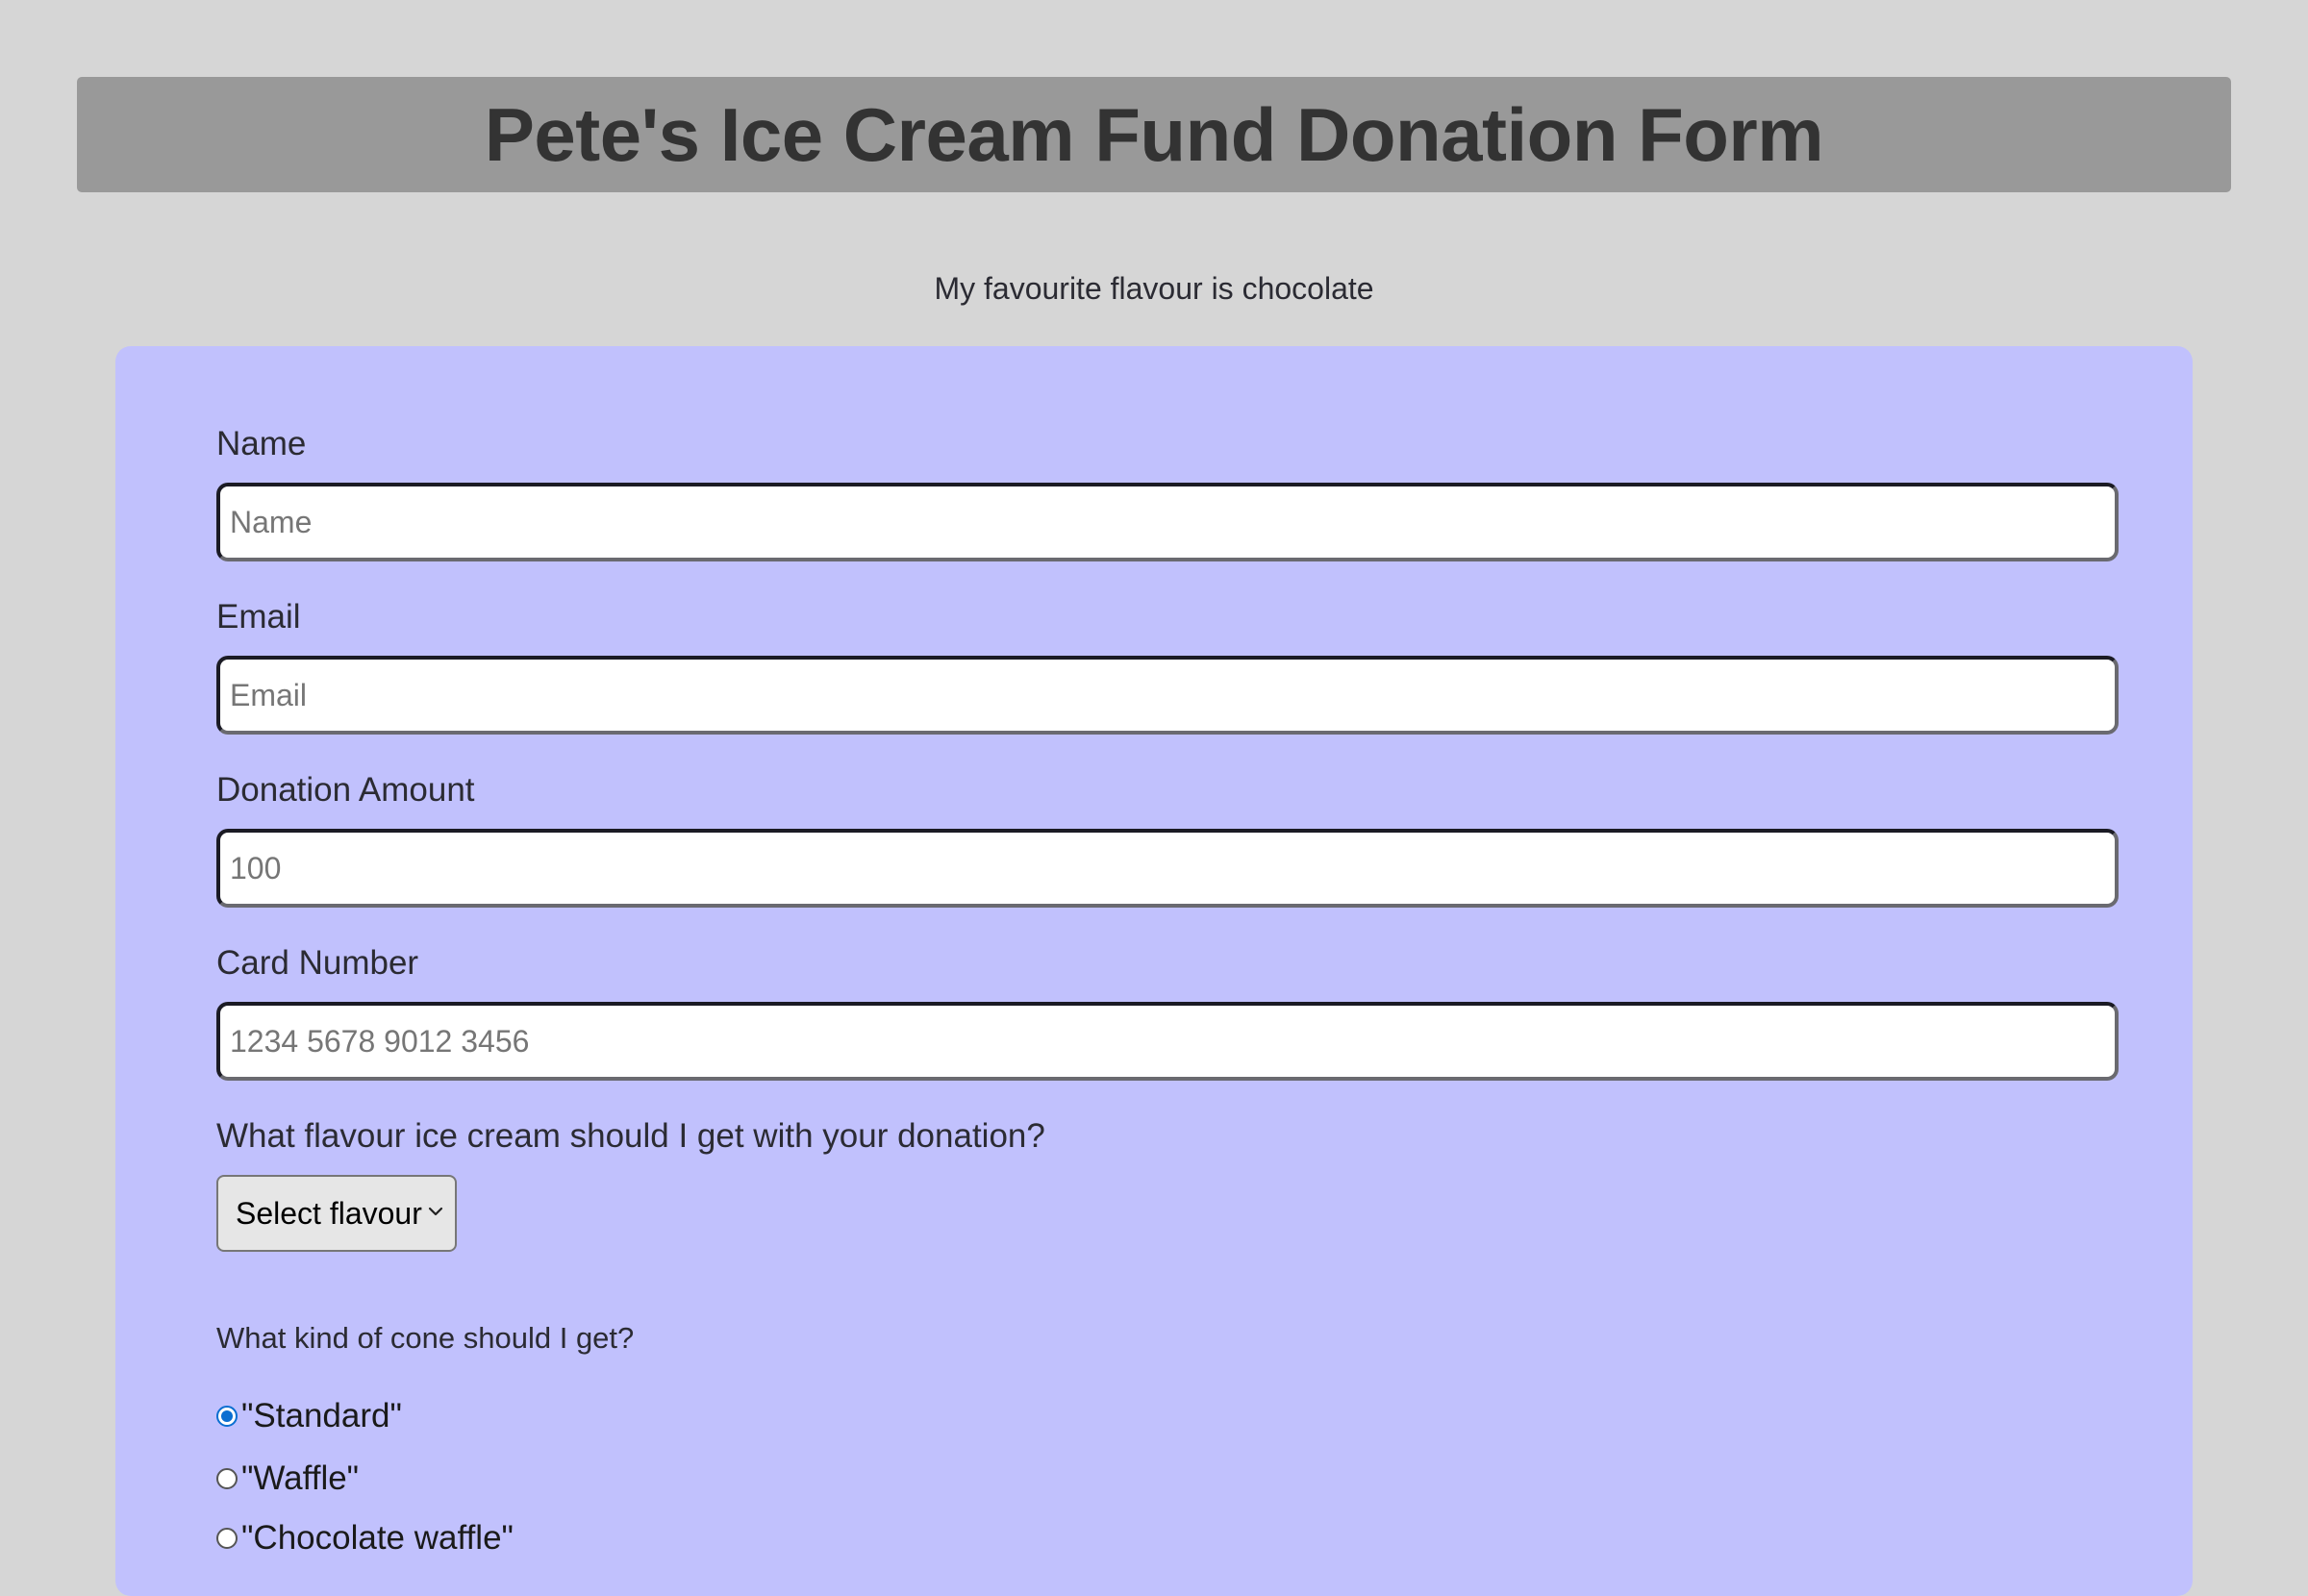 This screenshot has width=2308, height=1596. I want to click on cone-option-standard: "Standard", so click(309, 1416).